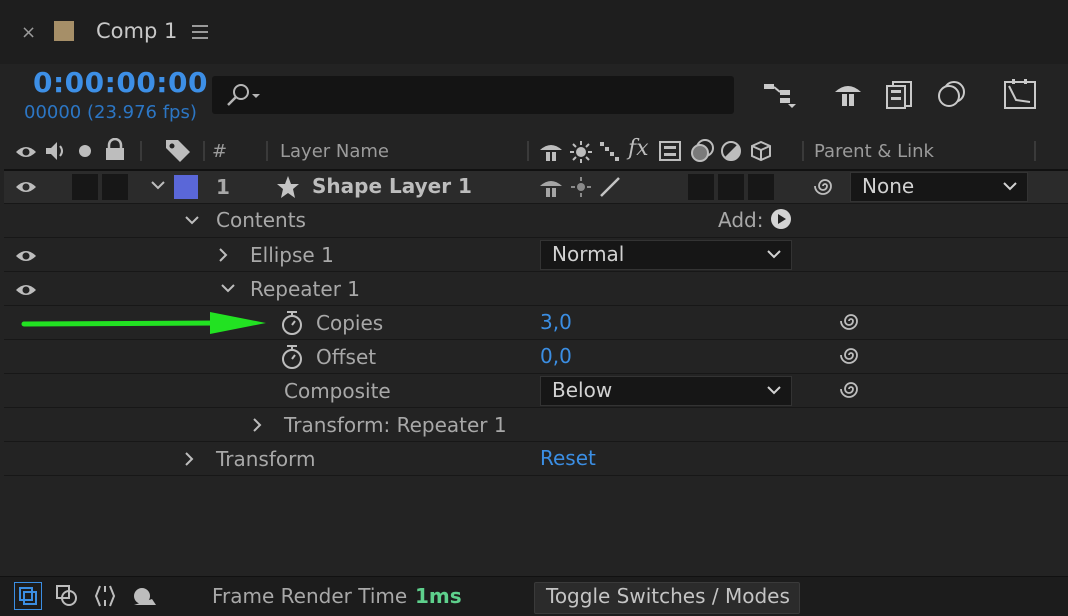 Image resolution: width=1068 pixels, height=616 pixels. I want to click on ellipse-visibility-eye-icon, so click(26, 256).